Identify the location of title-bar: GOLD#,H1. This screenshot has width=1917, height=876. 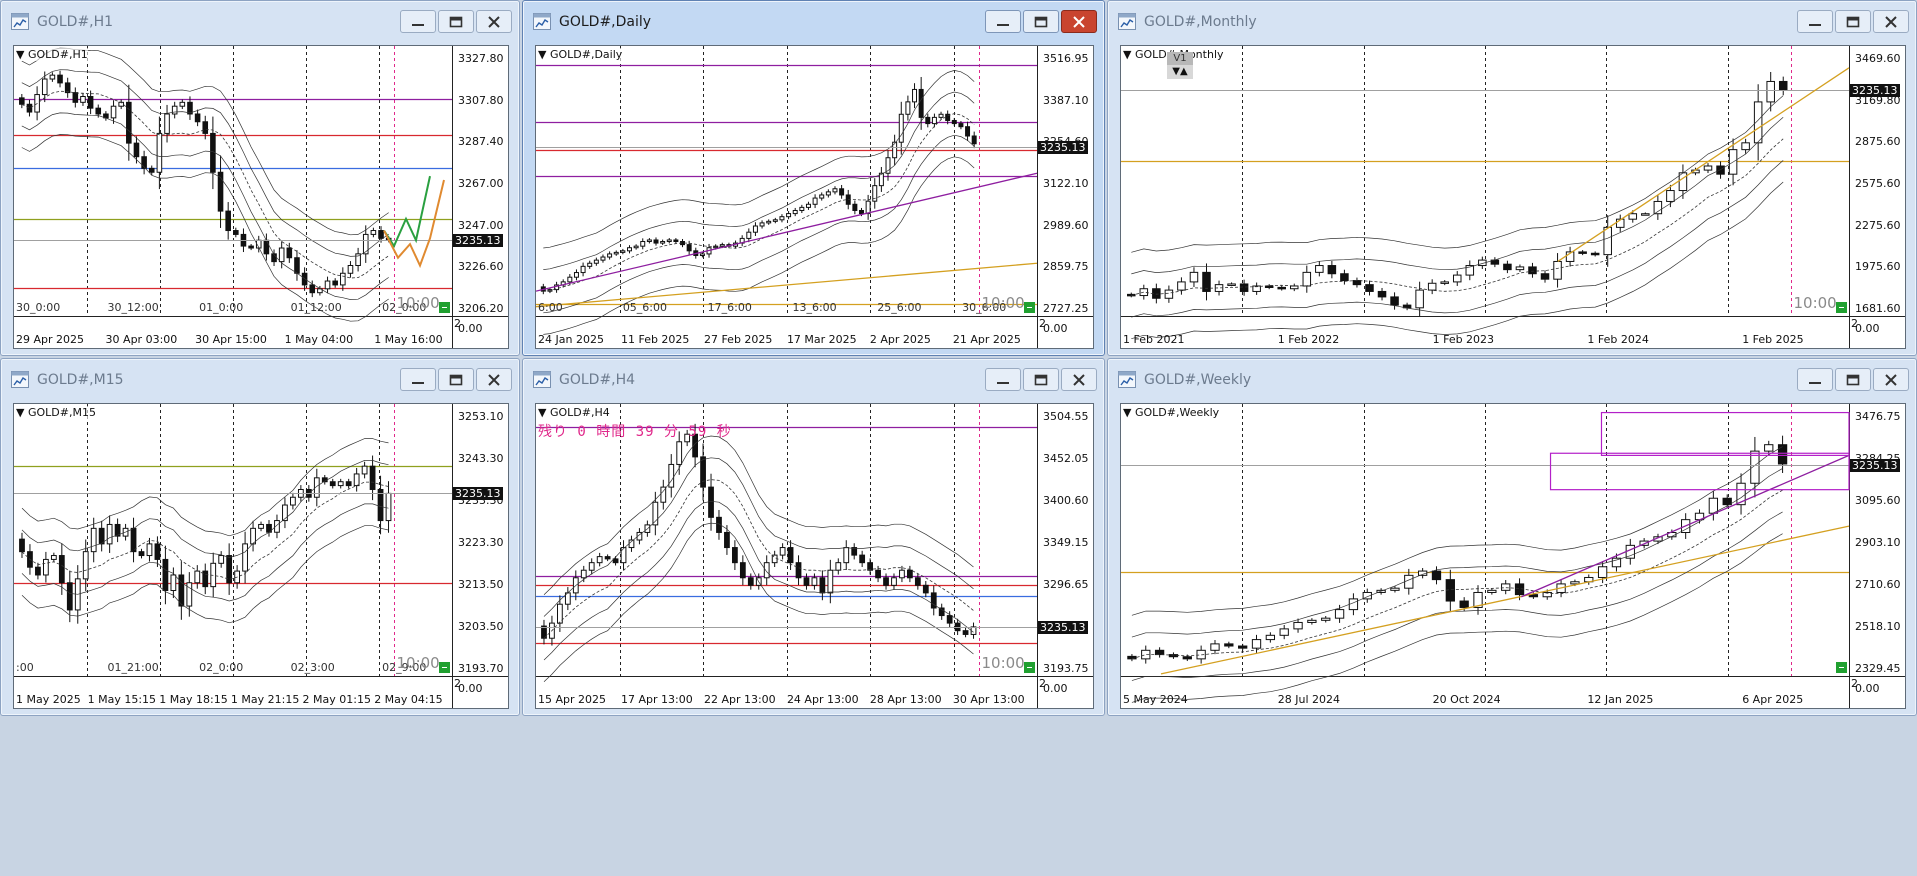
(260, 23).